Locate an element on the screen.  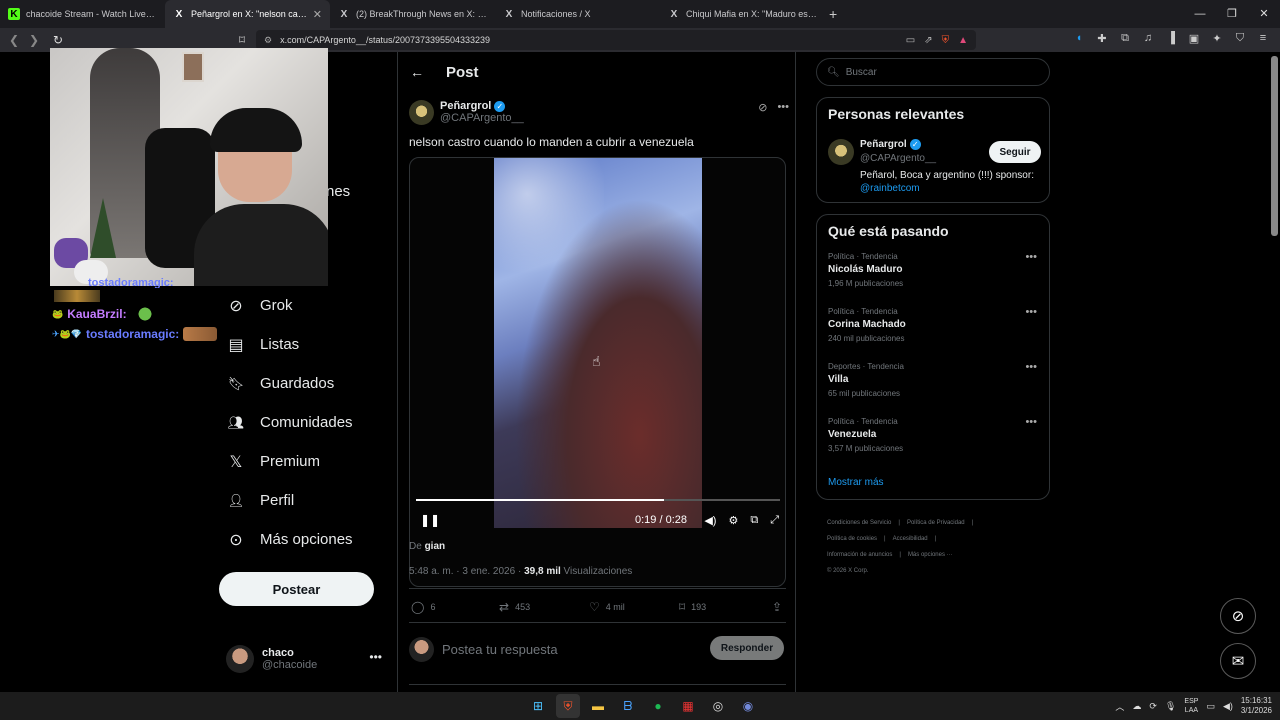
spotify-icon: ● is located at coordinates (658, 706).